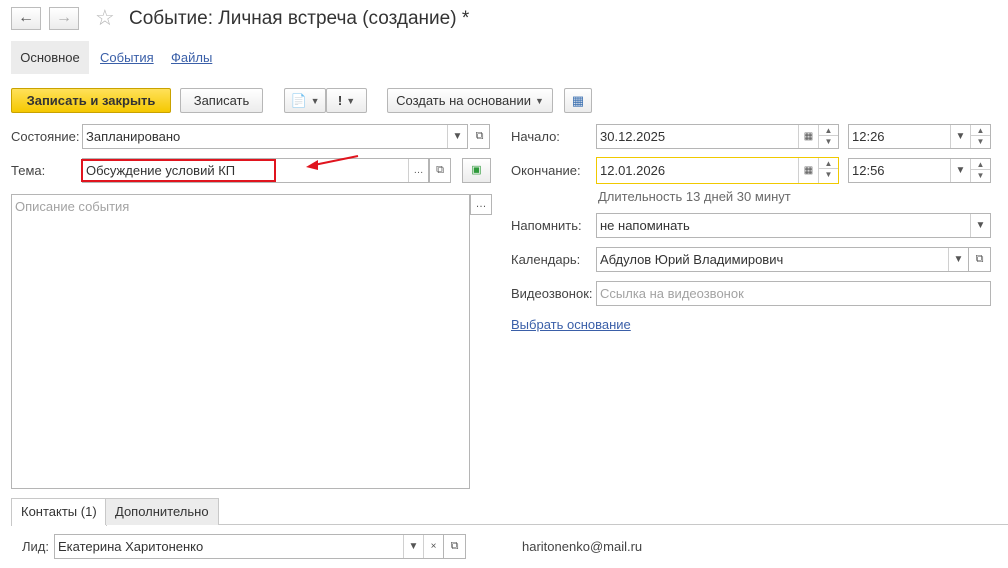  Describe the element at coordinates (191, 57) in the screenshot. I see `tab-files: Файлы` at that location.